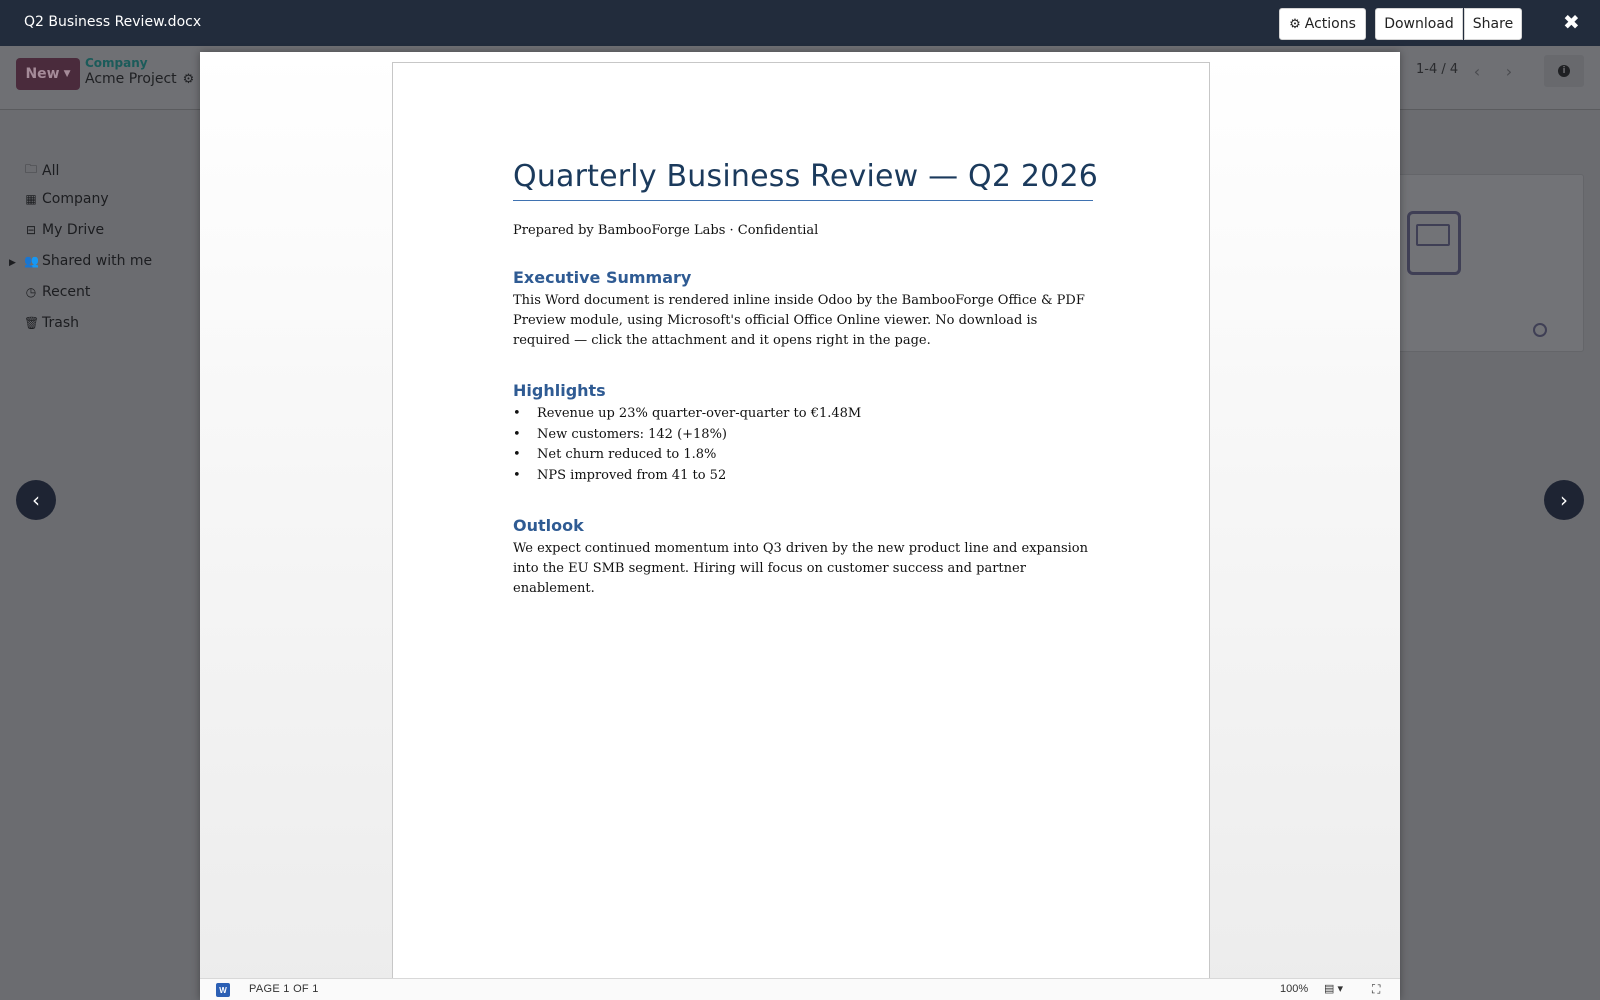 The image size is (1600, 1000). Describe the element at coordinates (32, 323) in the screenshot. I see `trash-icon: 🗑` at that location.